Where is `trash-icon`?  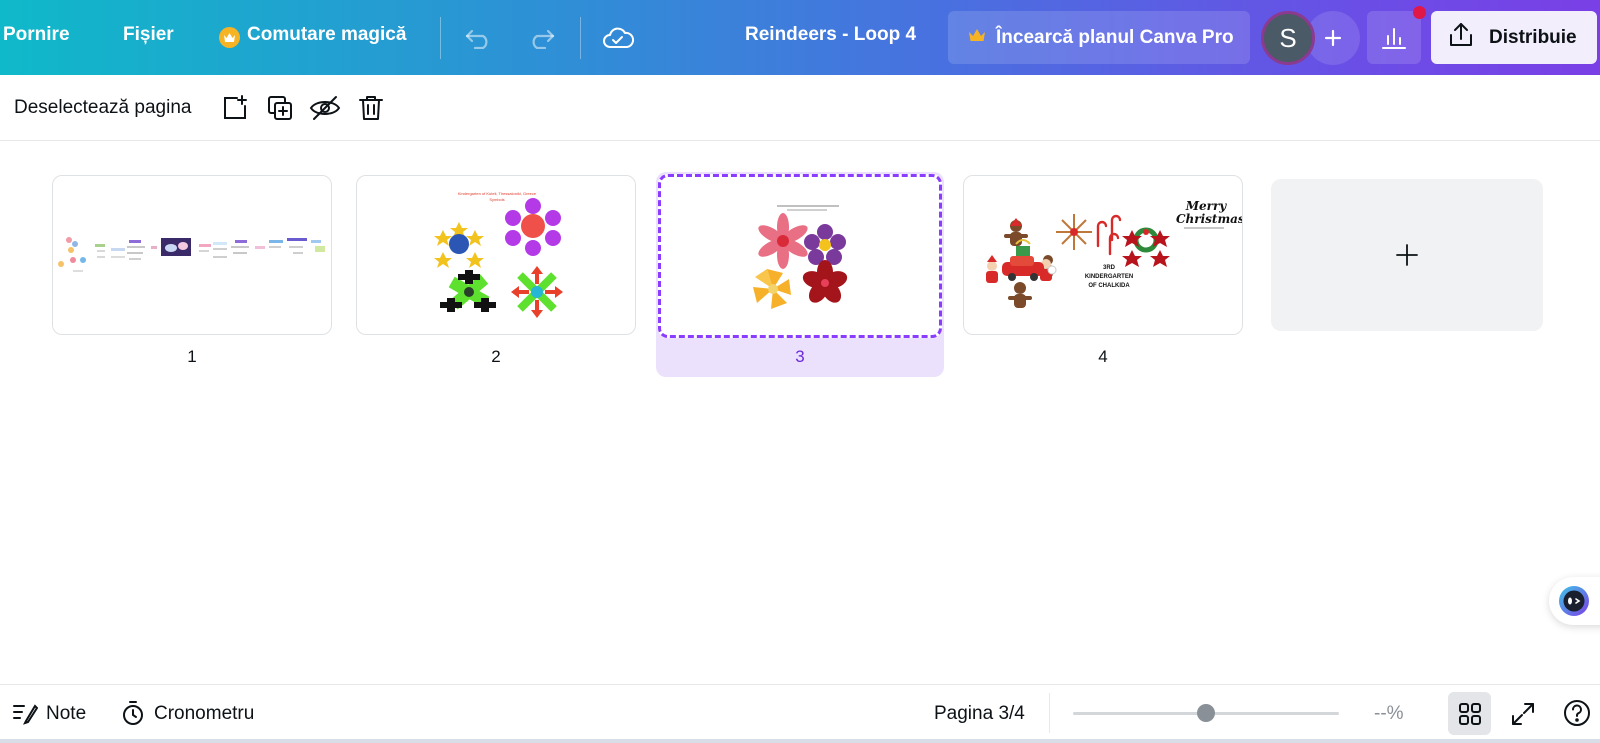 trash-icon is located at coordinates (371, 108).